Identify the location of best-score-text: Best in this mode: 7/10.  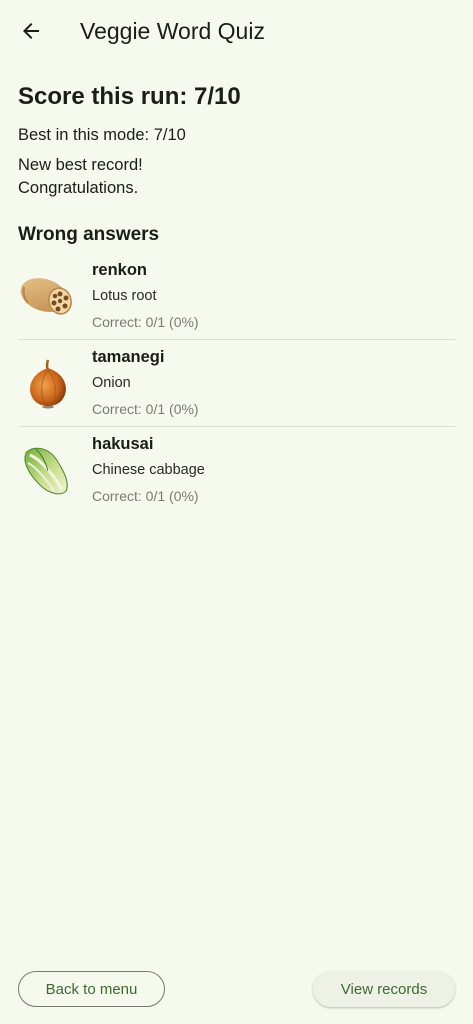
(102, 135).